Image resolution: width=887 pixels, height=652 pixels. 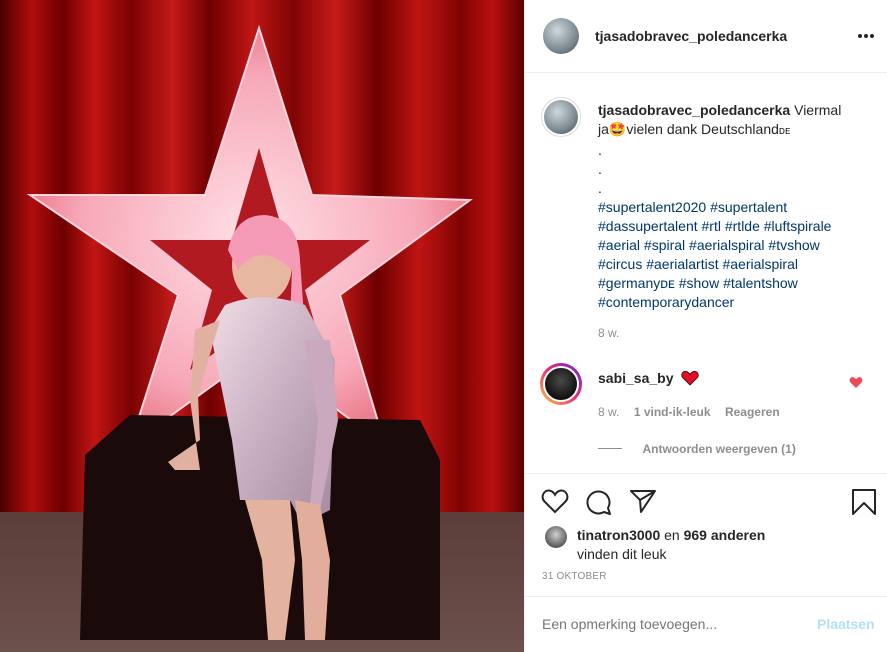 What do you see at coordinates (866, 36) in the screenshot?
I see `more-options-icon` at bounding box center [866, 36].